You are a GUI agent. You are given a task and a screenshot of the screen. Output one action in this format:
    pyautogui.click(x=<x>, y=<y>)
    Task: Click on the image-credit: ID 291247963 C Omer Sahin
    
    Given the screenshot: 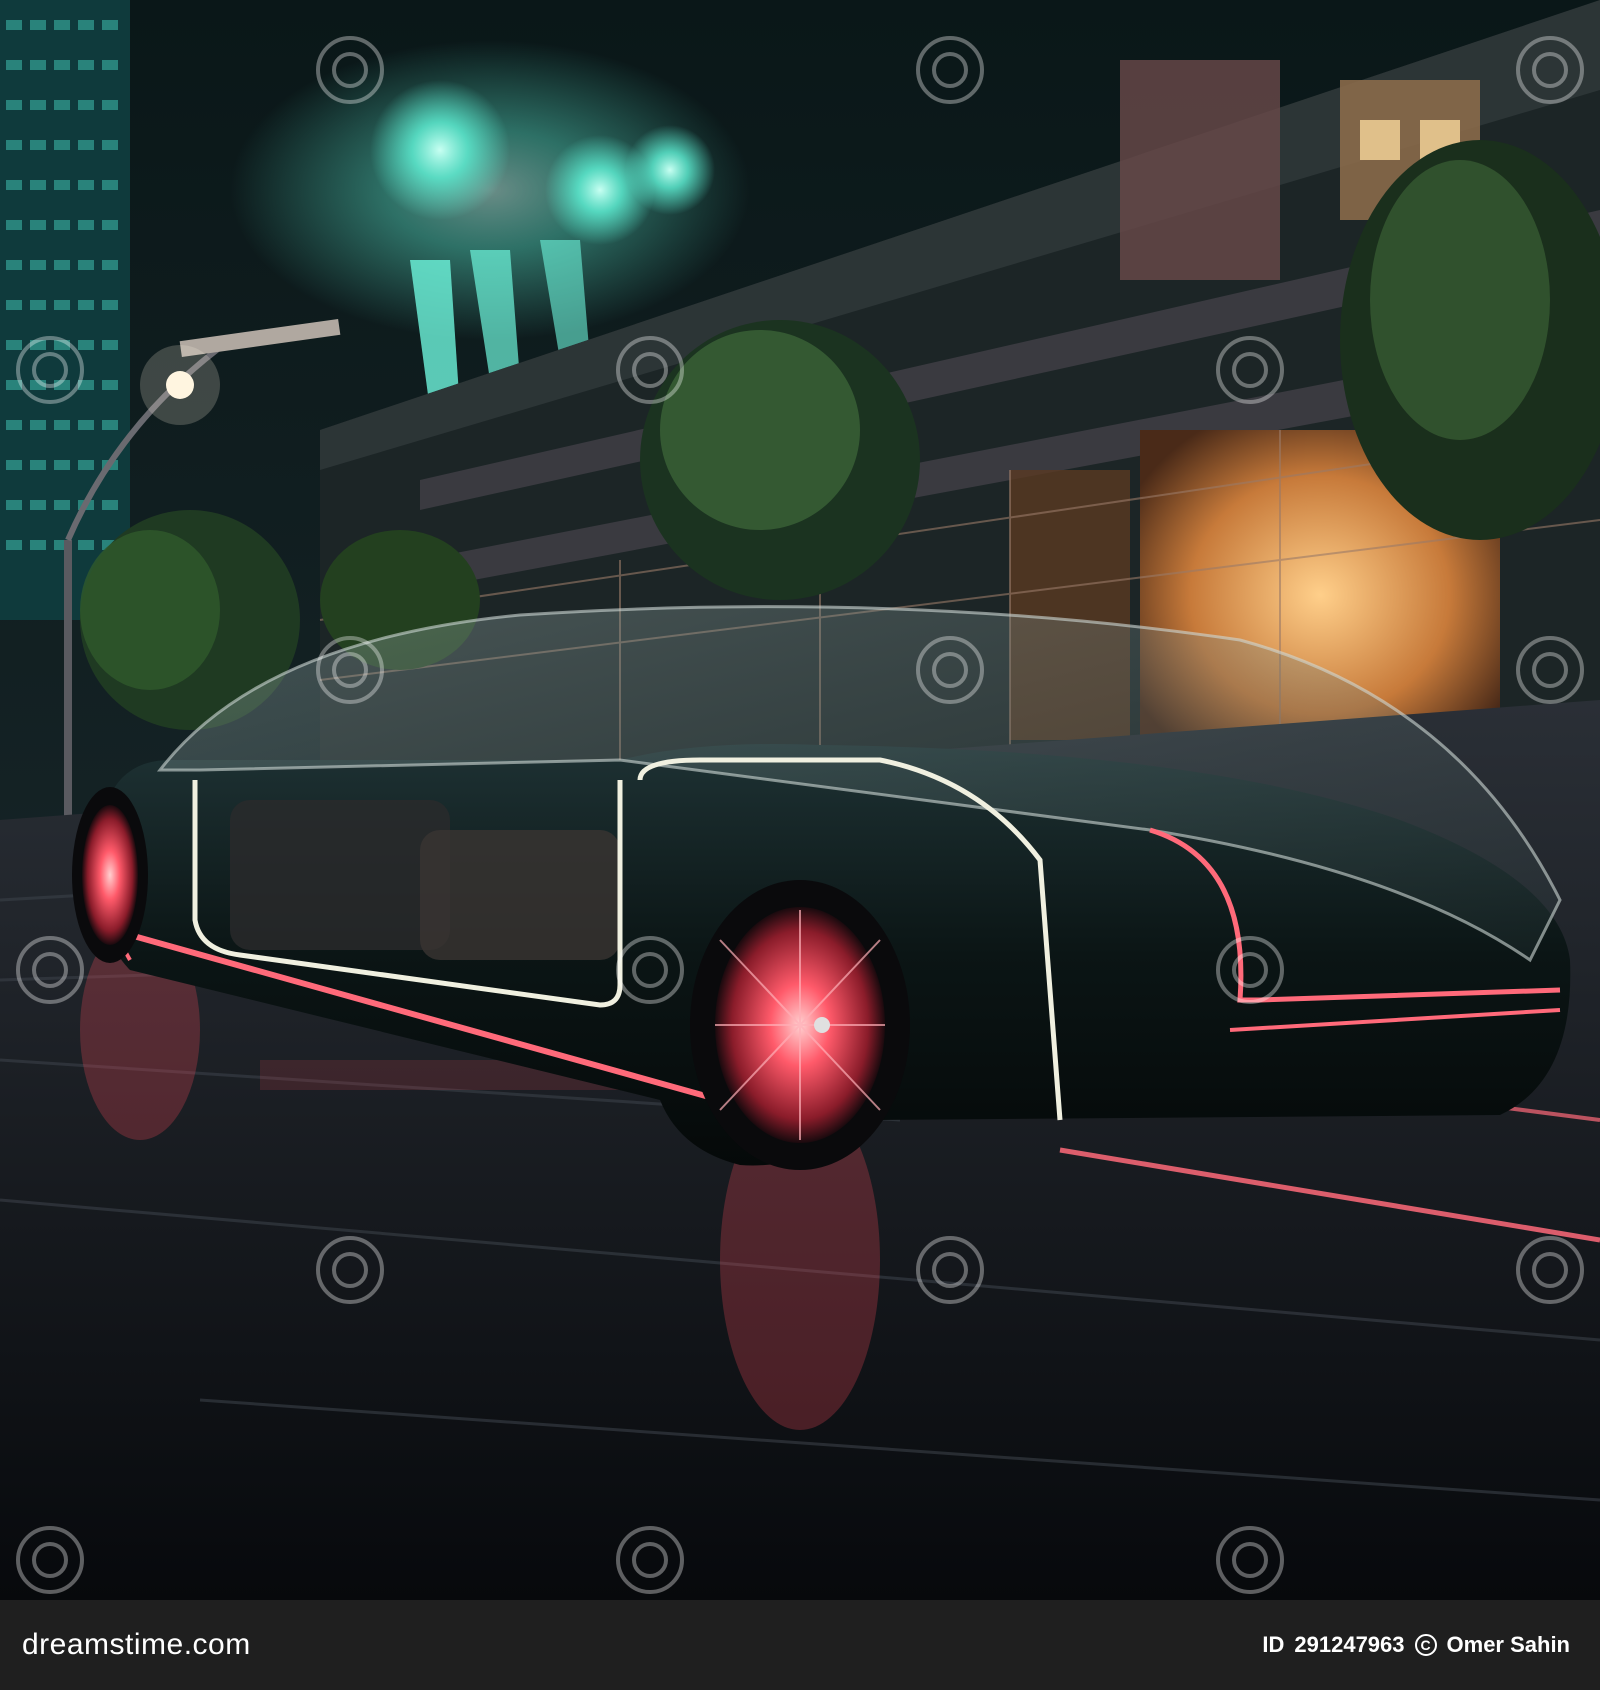 What is the action you would take?
    pyautogui.click(x=1416, y=1645)
    